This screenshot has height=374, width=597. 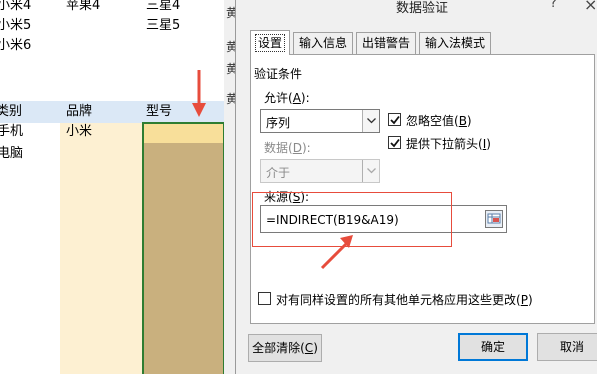 I want to click on allow-value: 序列, so click(x=278, y=123).